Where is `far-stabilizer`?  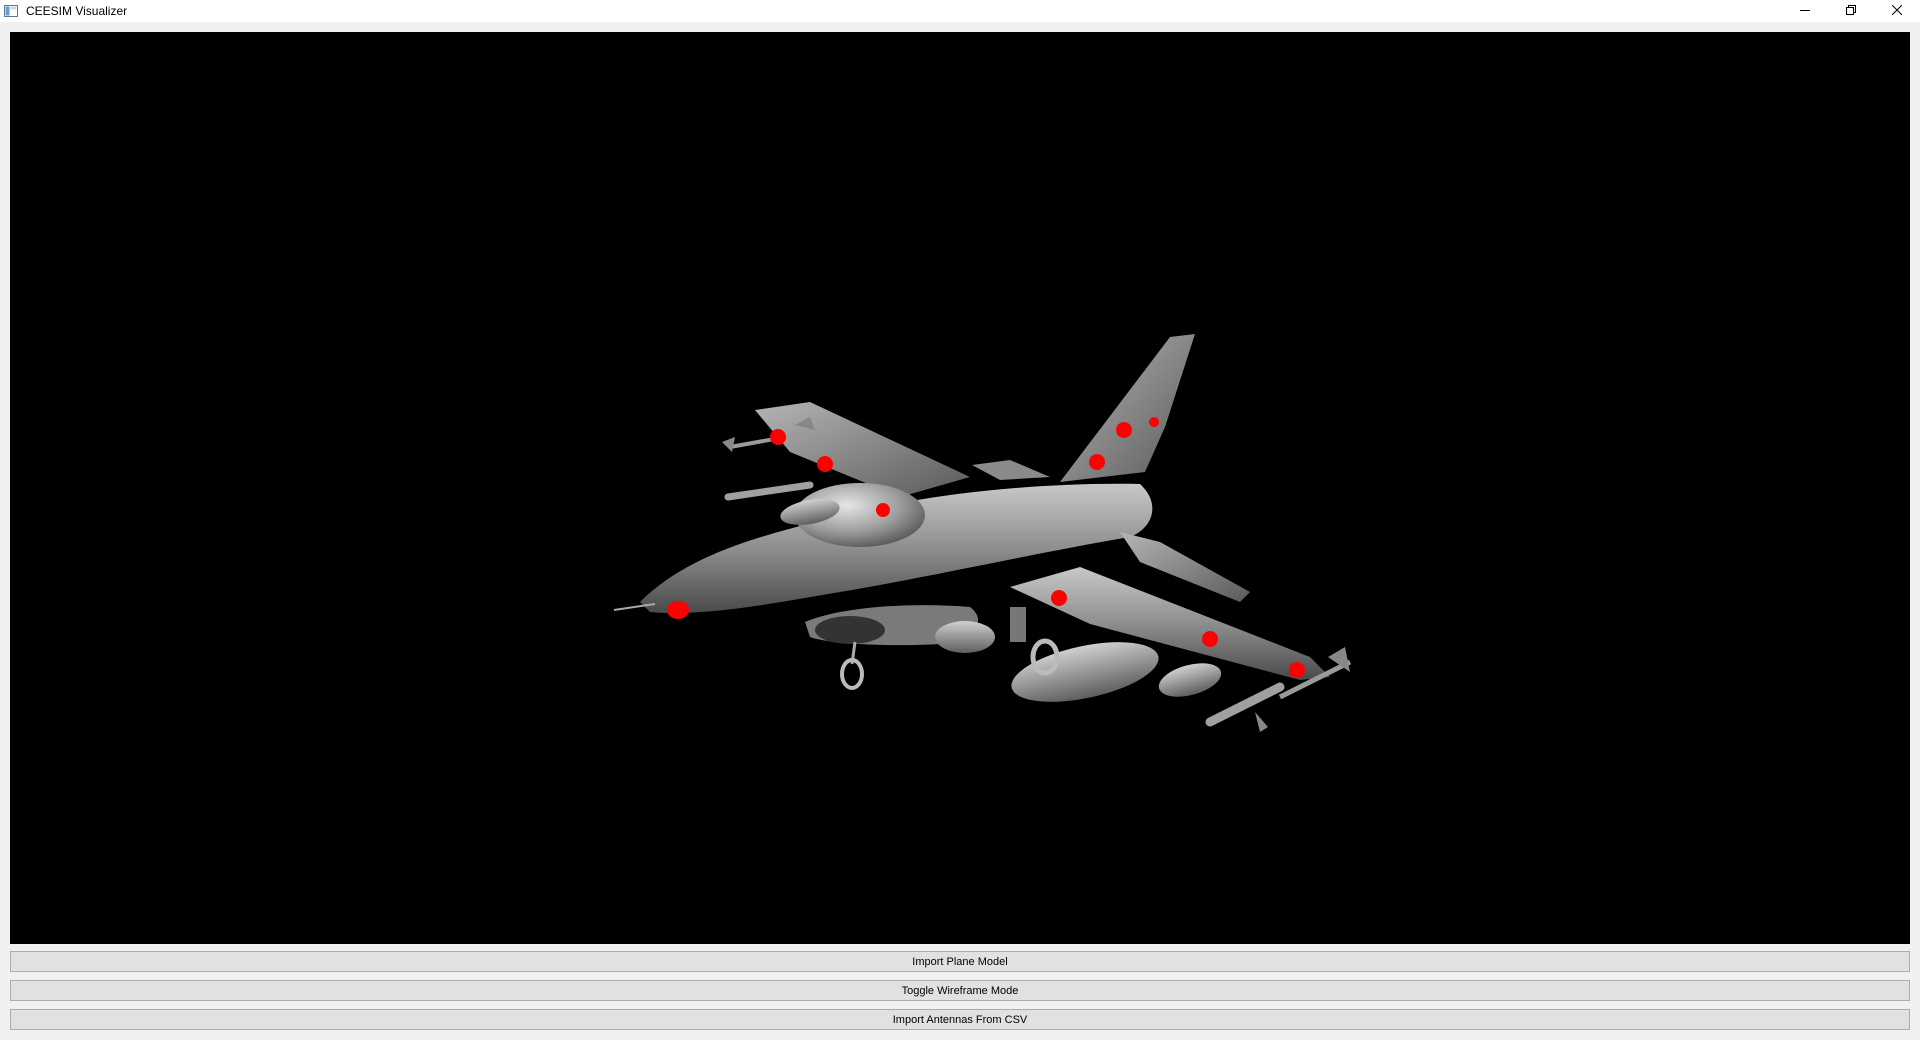
far-stabilizer is located at coordinates (1011, 470).